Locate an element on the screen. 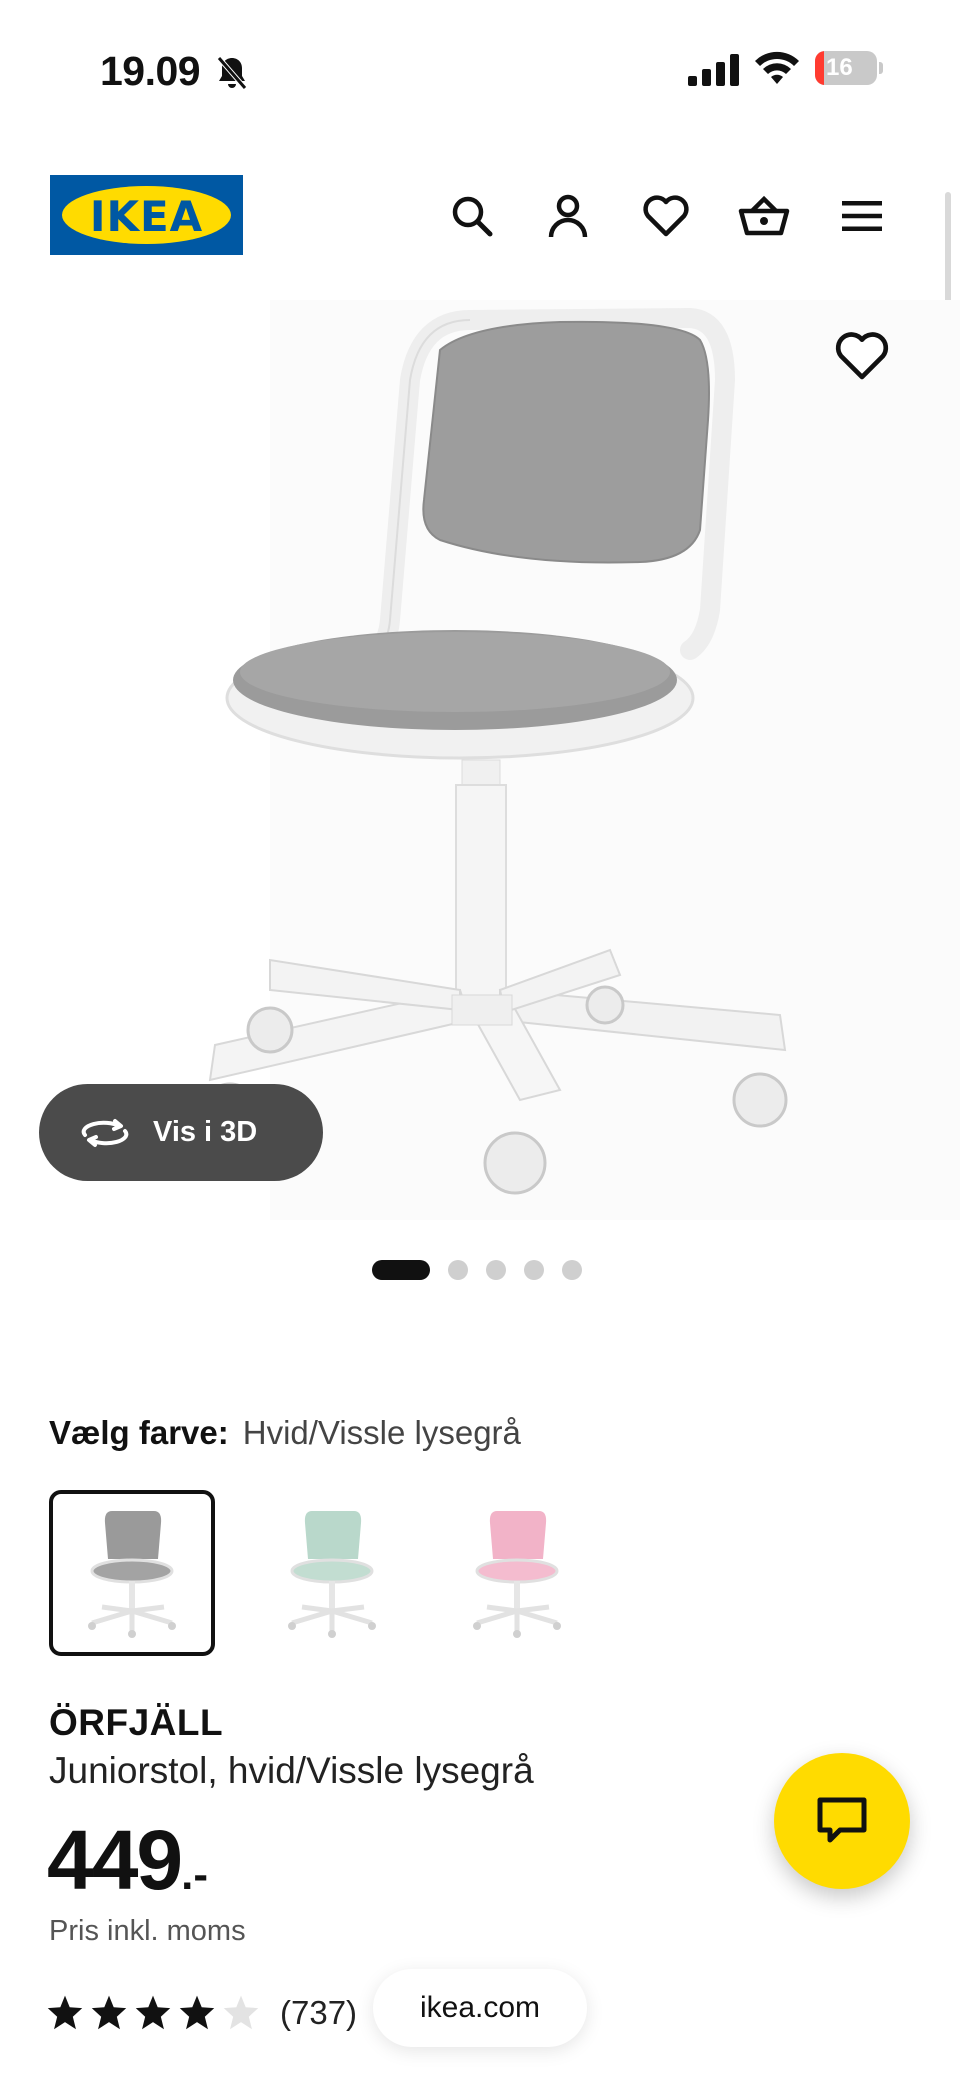 The height and width of the screenshot is (2081, 960). selected-color-value: Hvid/Vissle lysegrå is located at coordinates (381, 1432).